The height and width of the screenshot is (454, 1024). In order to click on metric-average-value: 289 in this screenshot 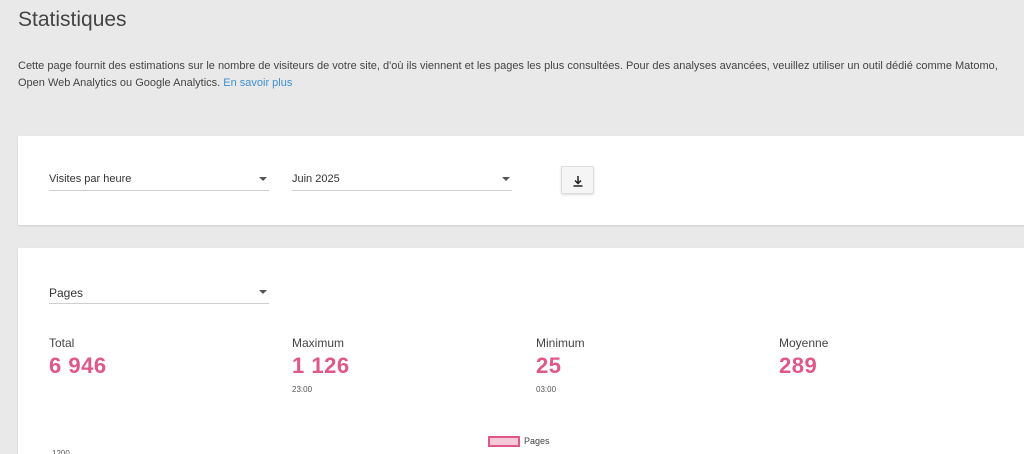, I will do `click(798, 365)`.